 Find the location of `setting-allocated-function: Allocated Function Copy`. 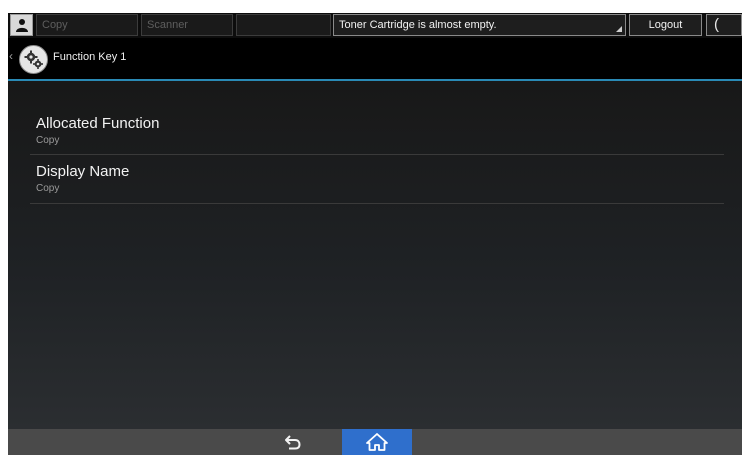

setting-allocated-function: Allocated Function Copy is located at coordinates (377, 130).